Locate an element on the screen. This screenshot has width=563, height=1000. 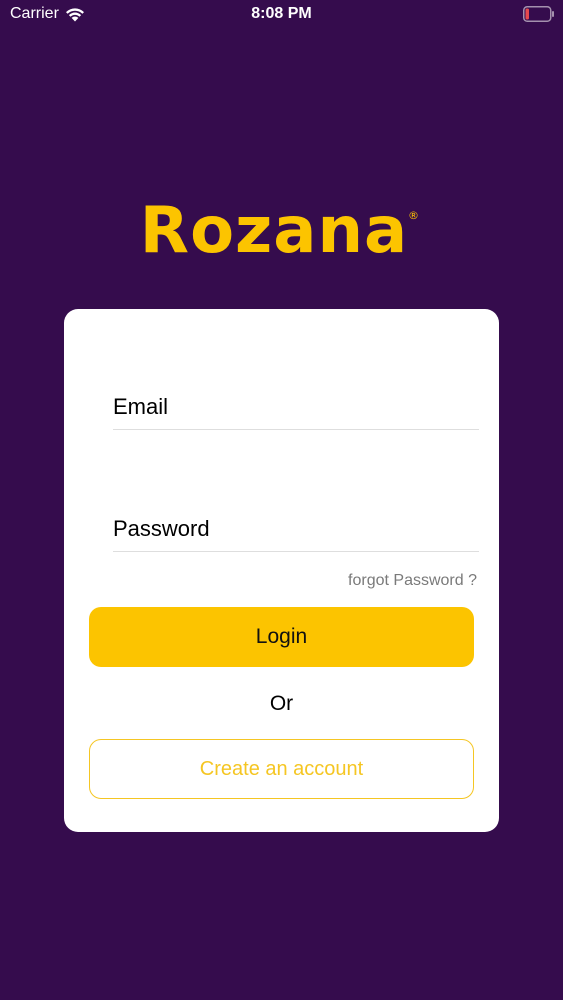
password-field-wrapper is located at coordinates (296, 529).